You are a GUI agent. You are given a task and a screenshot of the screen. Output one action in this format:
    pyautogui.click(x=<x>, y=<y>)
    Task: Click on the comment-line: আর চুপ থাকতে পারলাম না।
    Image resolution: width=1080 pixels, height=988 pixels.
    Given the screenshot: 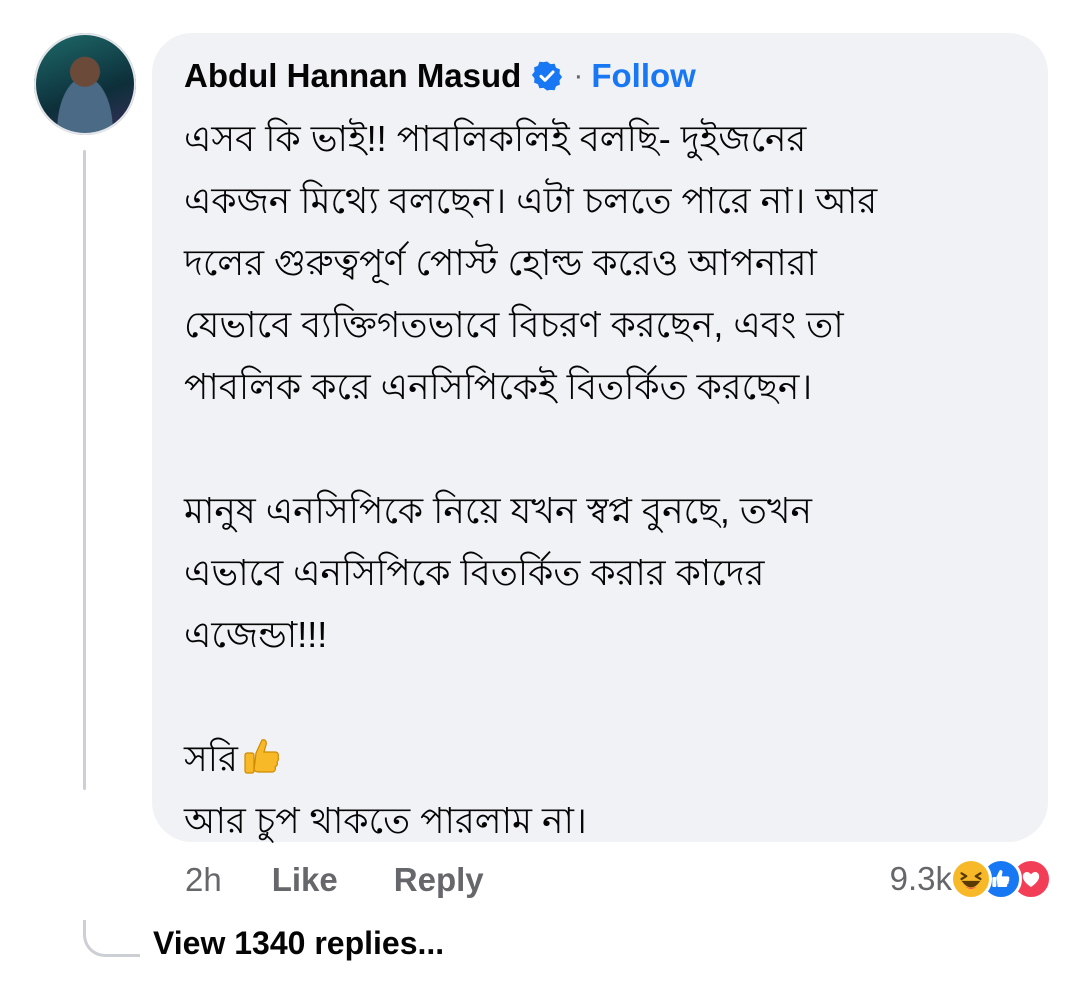 What is the action you would take?
    pyautogui.click(x=385, y=820)
    